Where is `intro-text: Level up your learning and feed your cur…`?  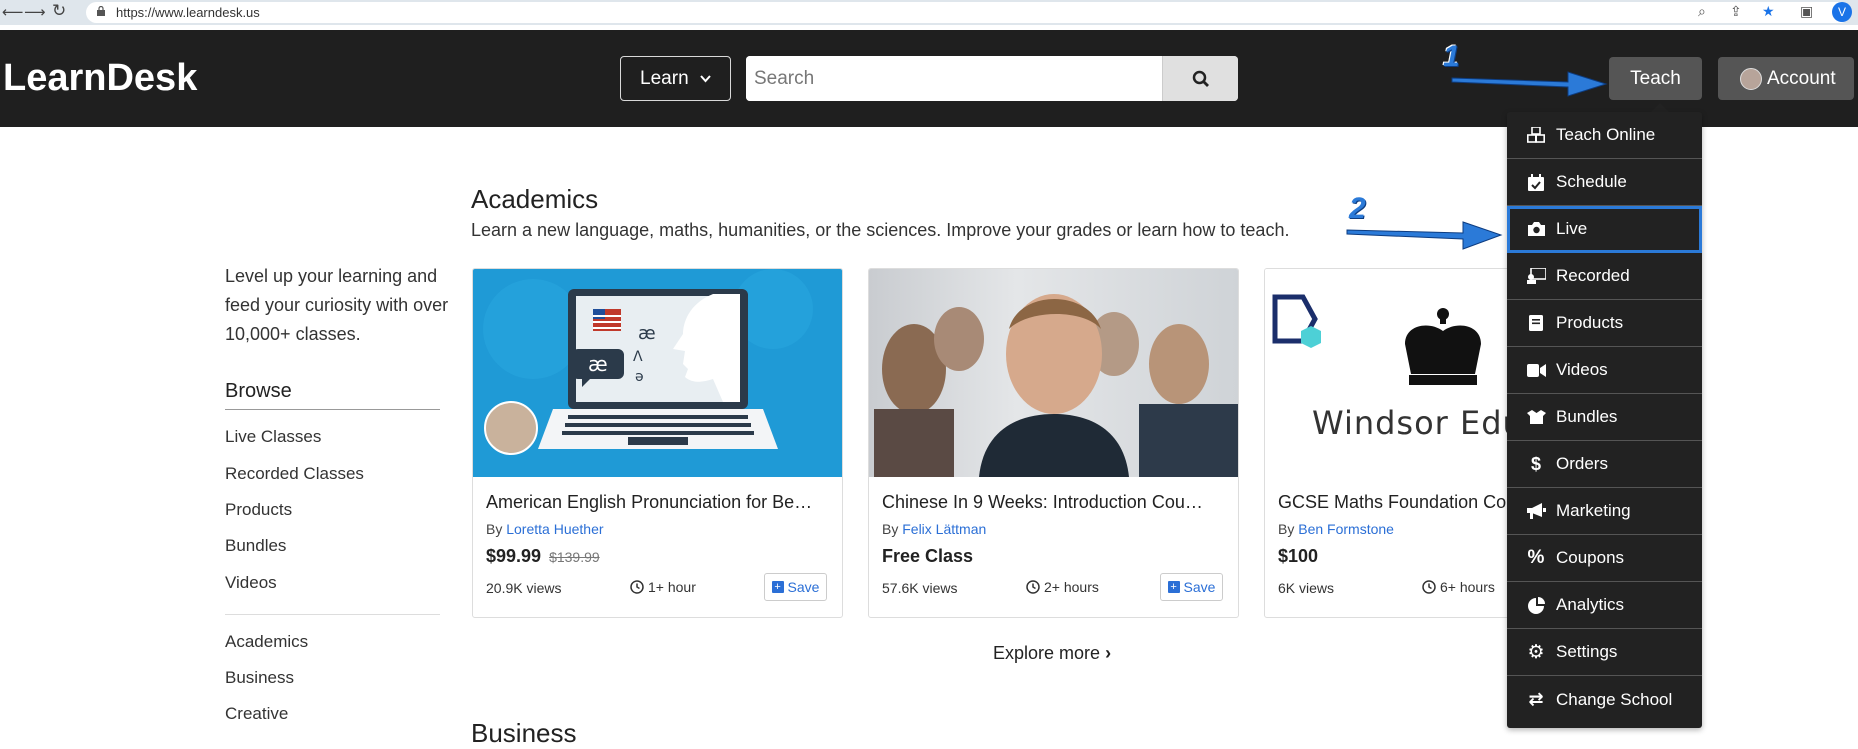
intro-text: Level up your learning and feed your cur… is located at coordinates (337, 305).